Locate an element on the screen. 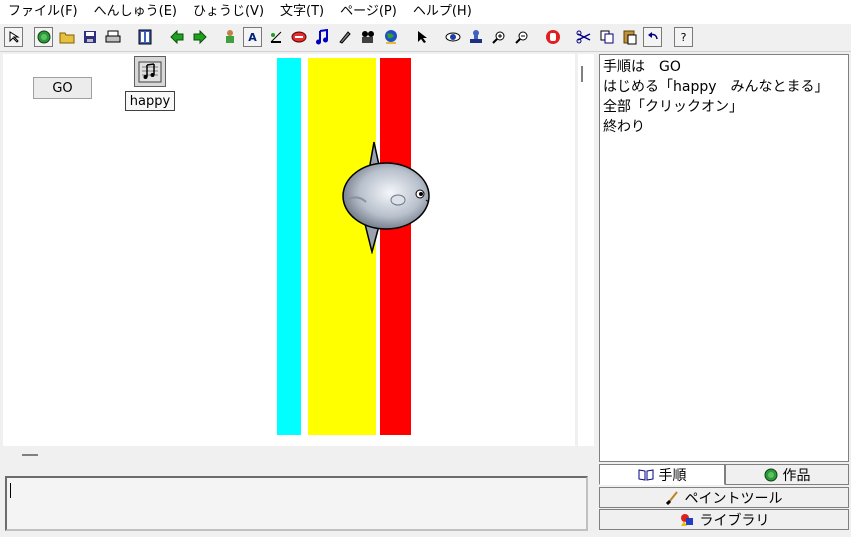  script-line: はじめる「happy みんなとまる」 is located at coordinates (724, 87).